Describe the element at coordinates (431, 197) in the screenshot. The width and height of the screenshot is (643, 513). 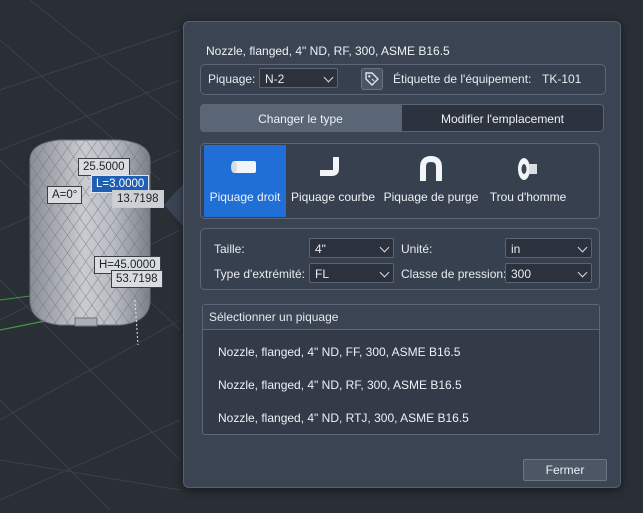
I see `type-vent-label: Piquage de purge` at that location.